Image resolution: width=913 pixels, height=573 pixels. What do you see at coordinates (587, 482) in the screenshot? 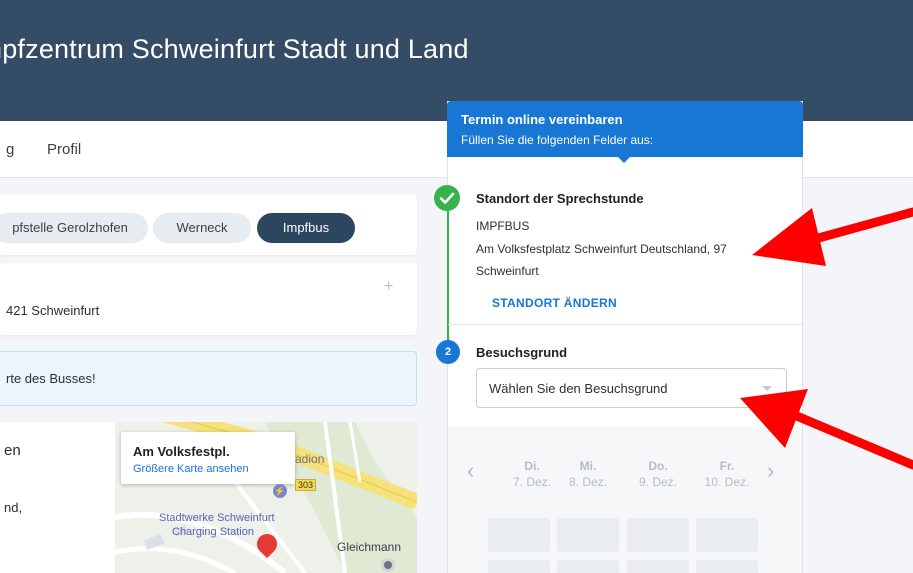
I see `calendar-day-date: 8. Dez.` at bounding box center [587, 482].